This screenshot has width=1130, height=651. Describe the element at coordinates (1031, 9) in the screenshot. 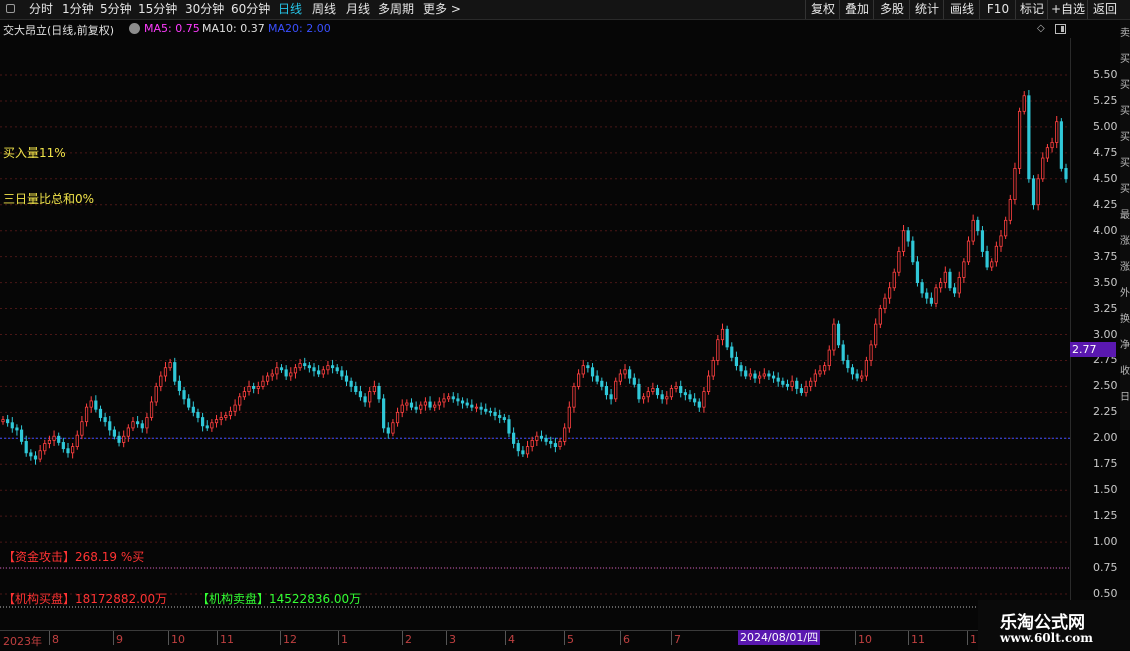

I see `mark-button: 标记` at that location.